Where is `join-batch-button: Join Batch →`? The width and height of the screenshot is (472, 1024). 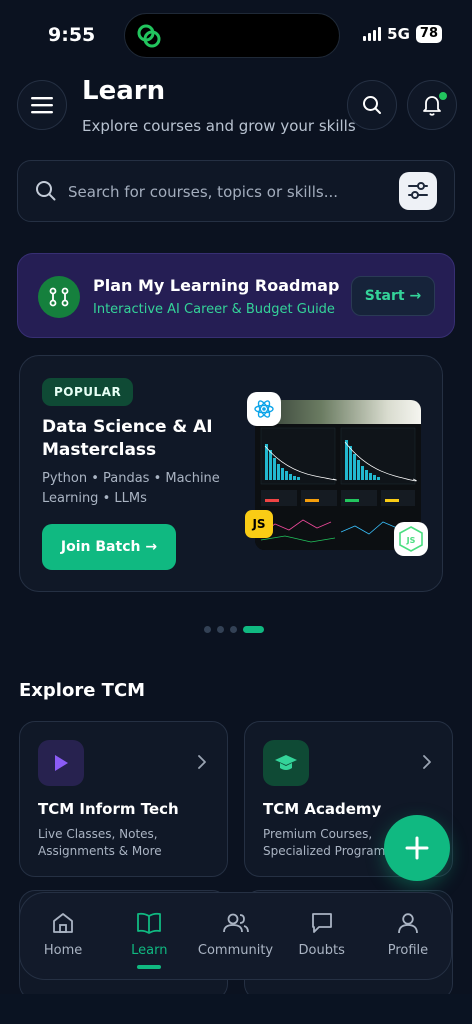 join-batch-button: Join Batch → is located at coordinates (109, 547).